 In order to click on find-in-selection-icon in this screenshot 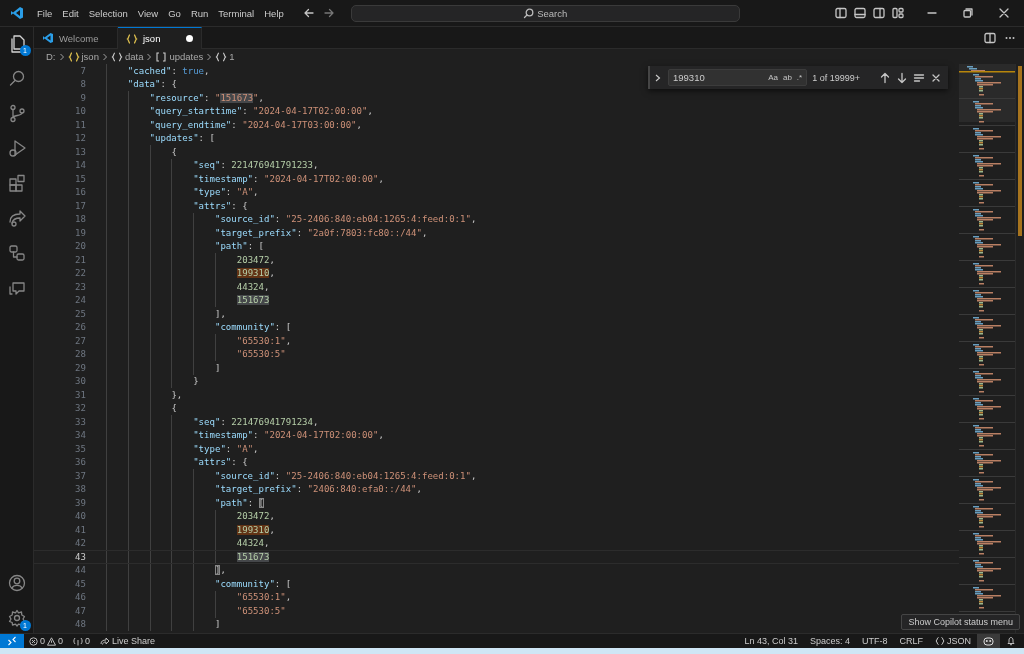, I will do `click(919, 77)`.